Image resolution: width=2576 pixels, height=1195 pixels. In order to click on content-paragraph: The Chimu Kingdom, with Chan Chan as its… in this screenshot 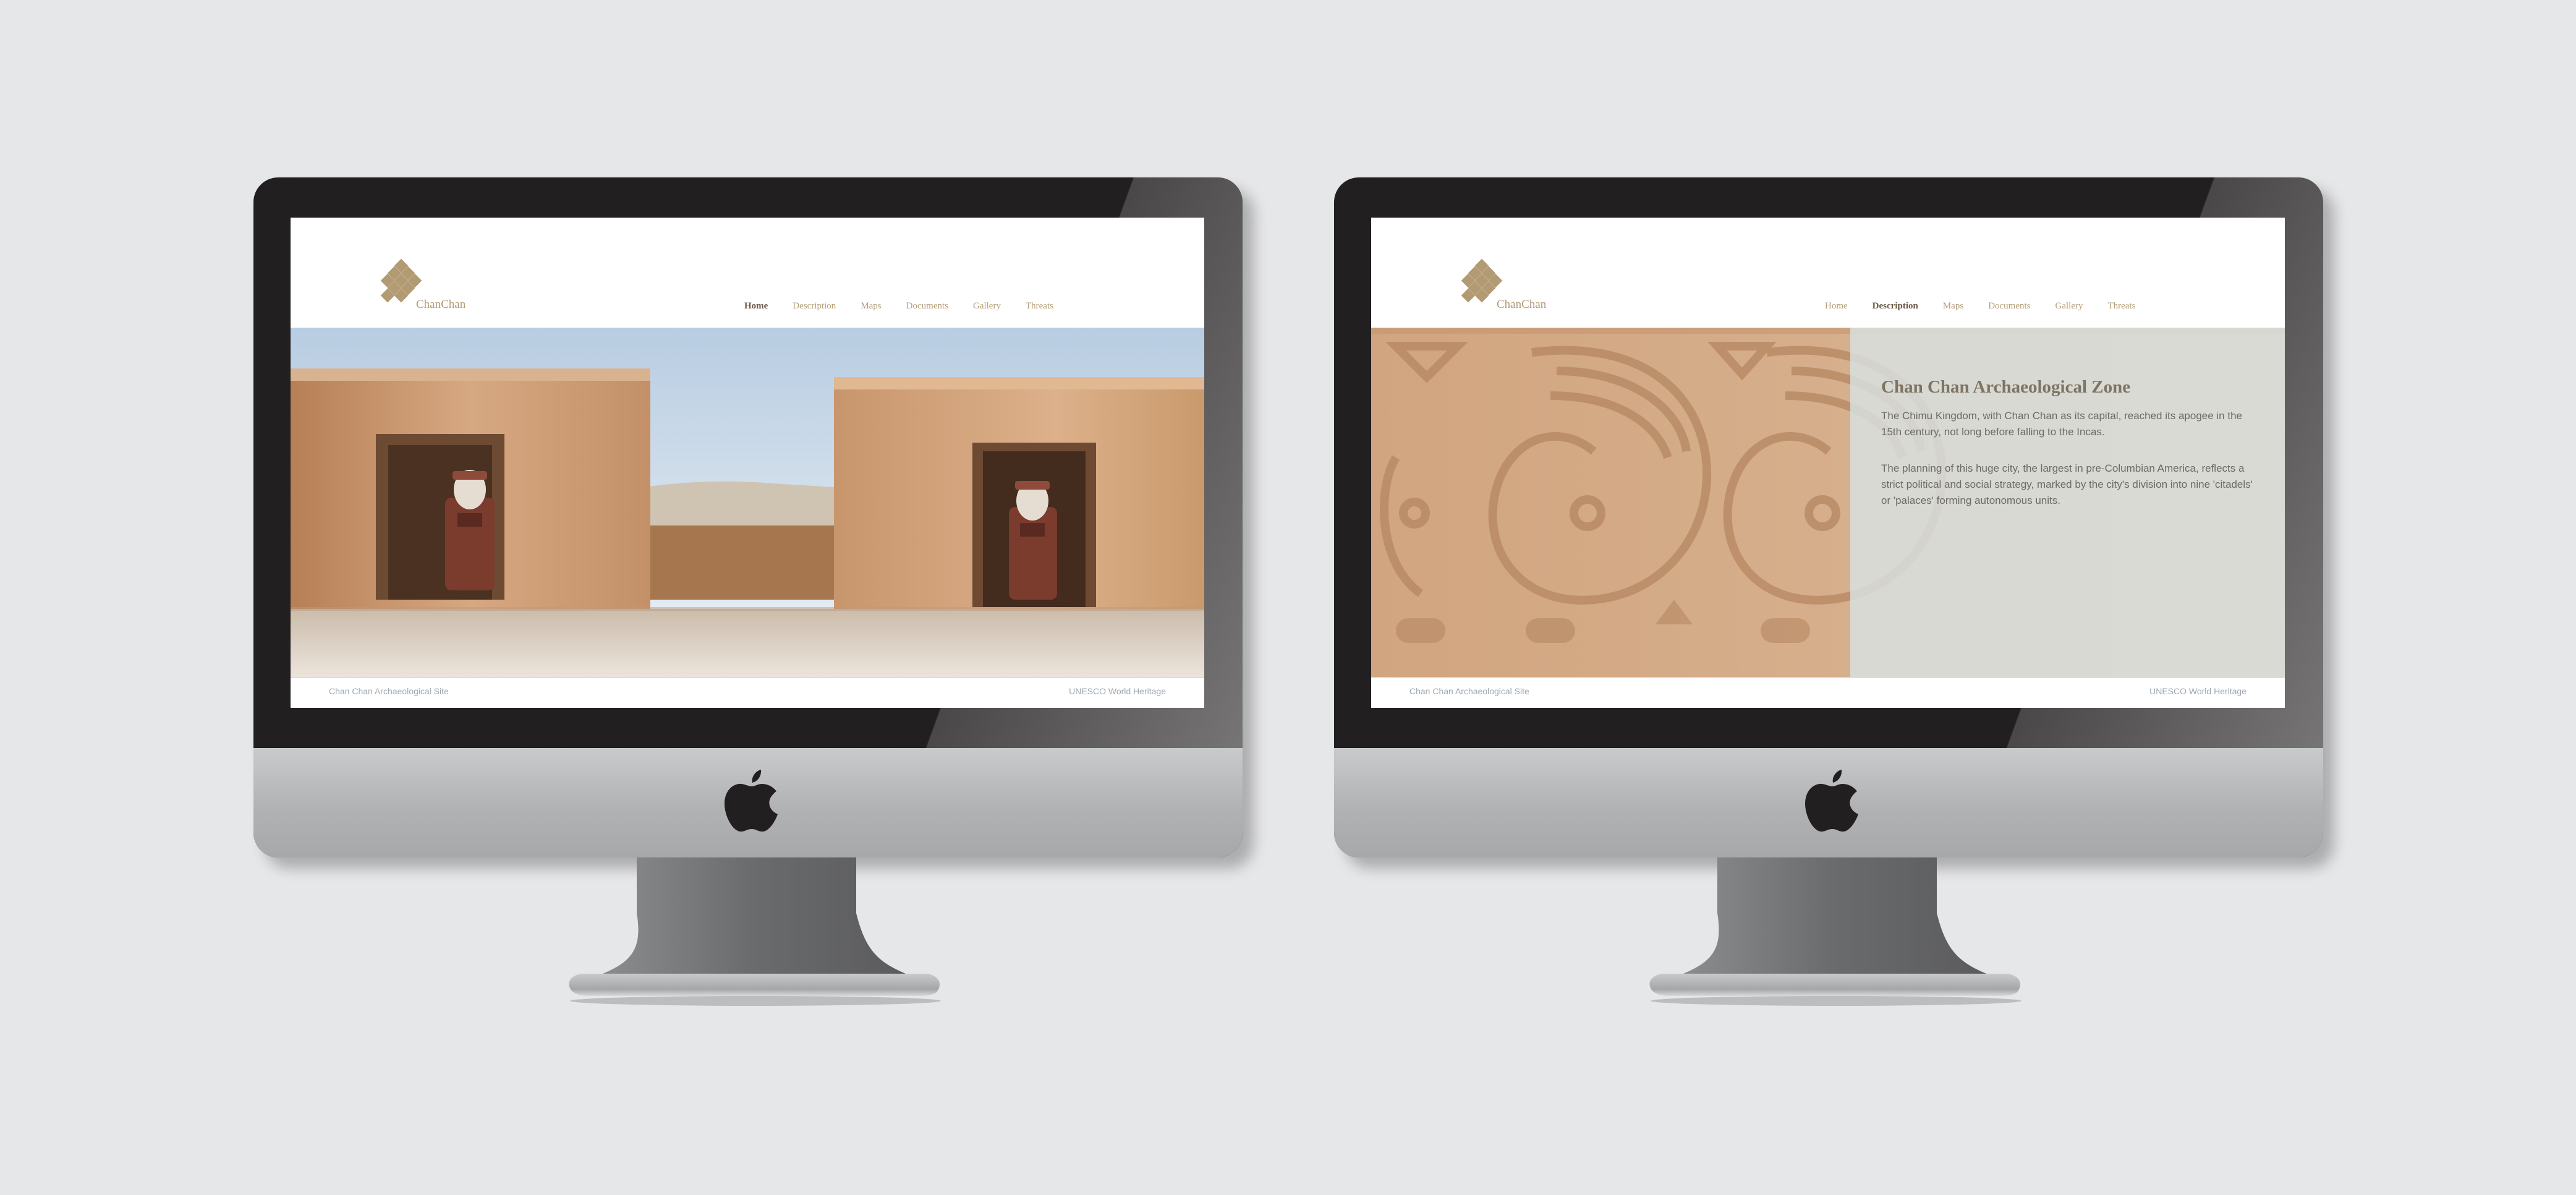, I will do `click(2061, 424)`.